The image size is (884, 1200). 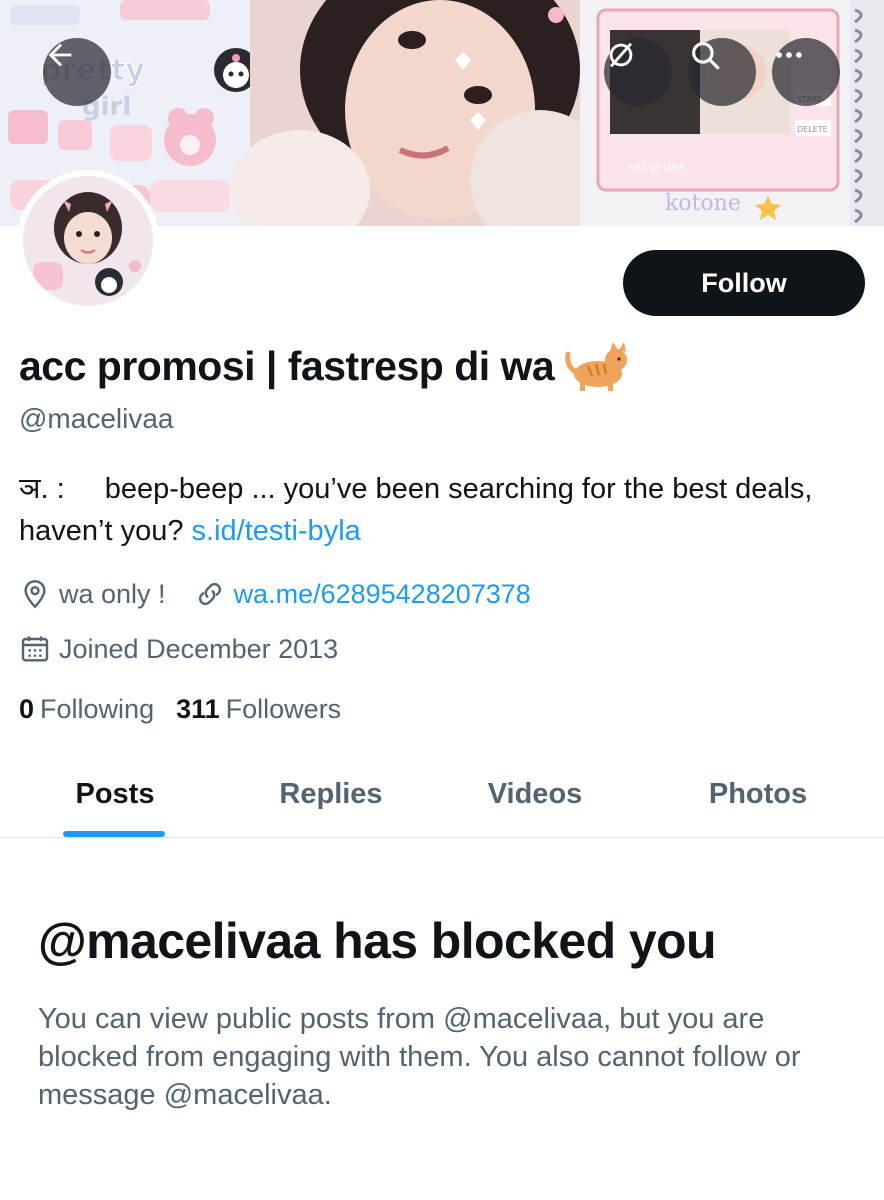 What do you see at coordinates (706, 56) in the screenshot?
I see `search-icon` at bounding box center [706, 56].